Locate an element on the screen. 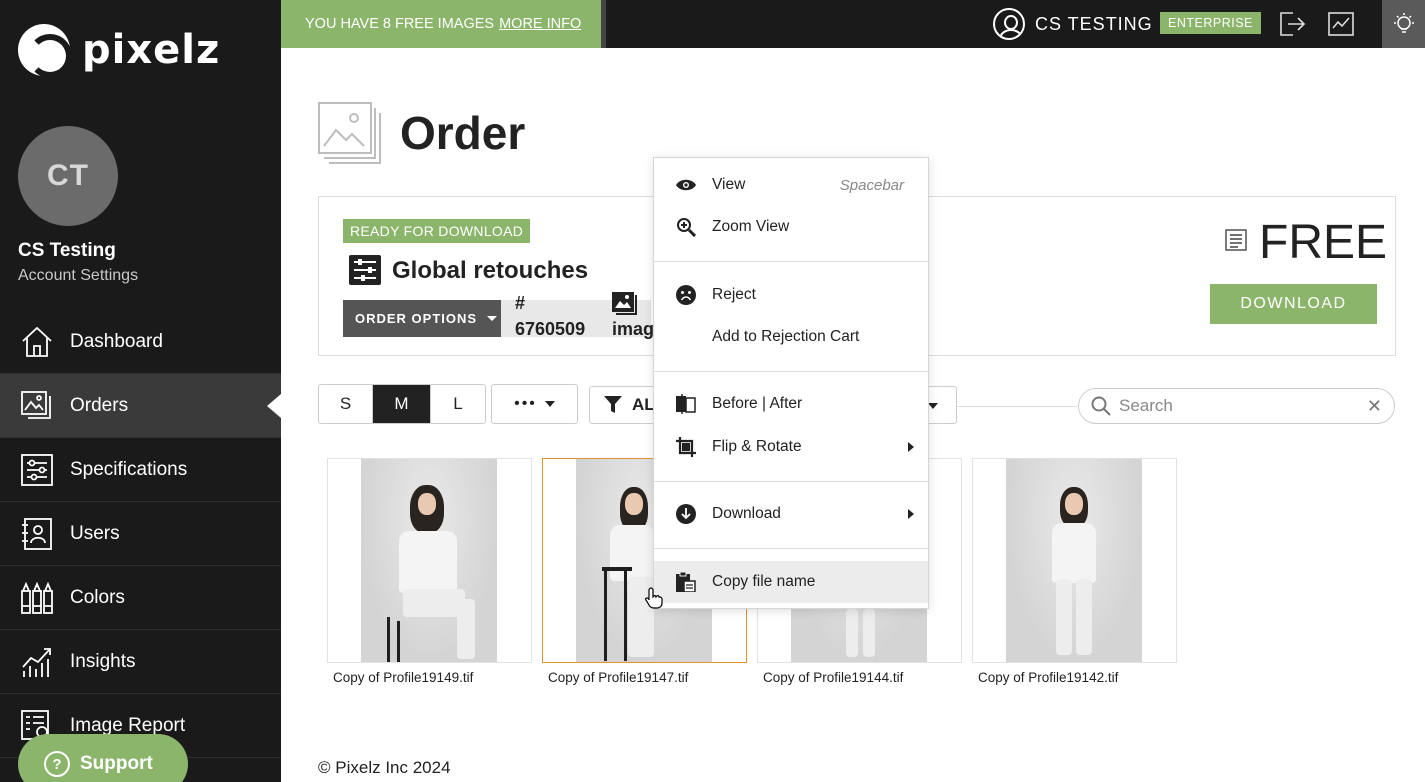 The height and width of the screenshot is (782, 1425). sidebar-item-specifications: Specifications is located at coordinates (140, 470).